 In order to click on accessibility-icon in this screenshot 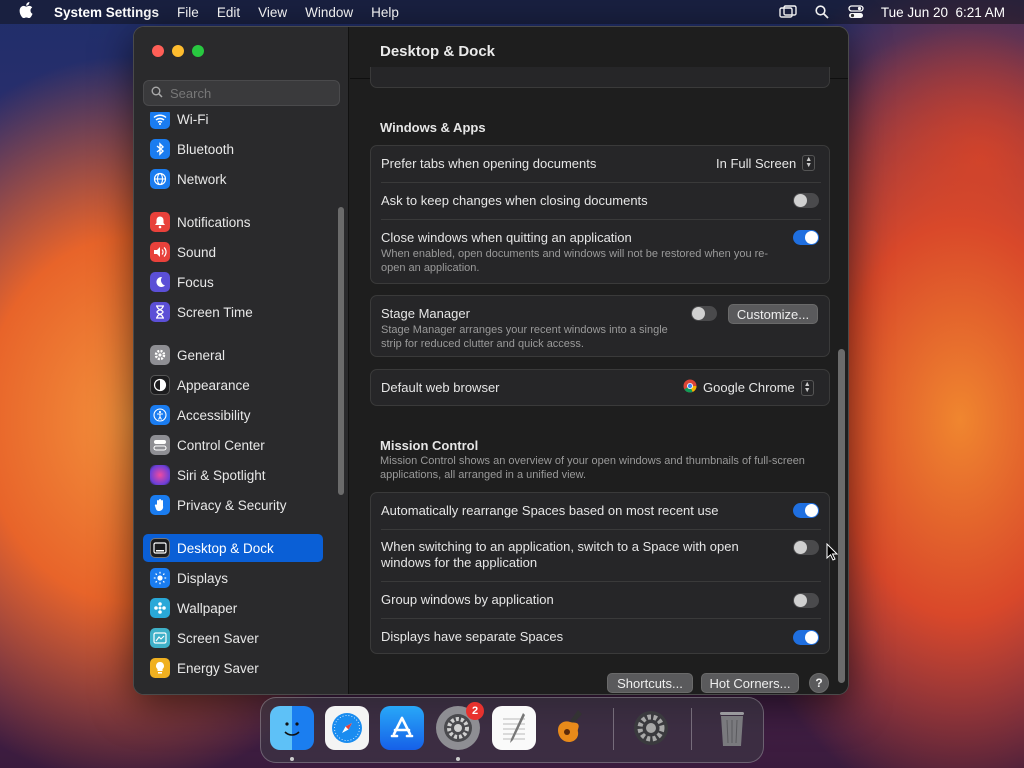, I will do `click(160, 415)`.